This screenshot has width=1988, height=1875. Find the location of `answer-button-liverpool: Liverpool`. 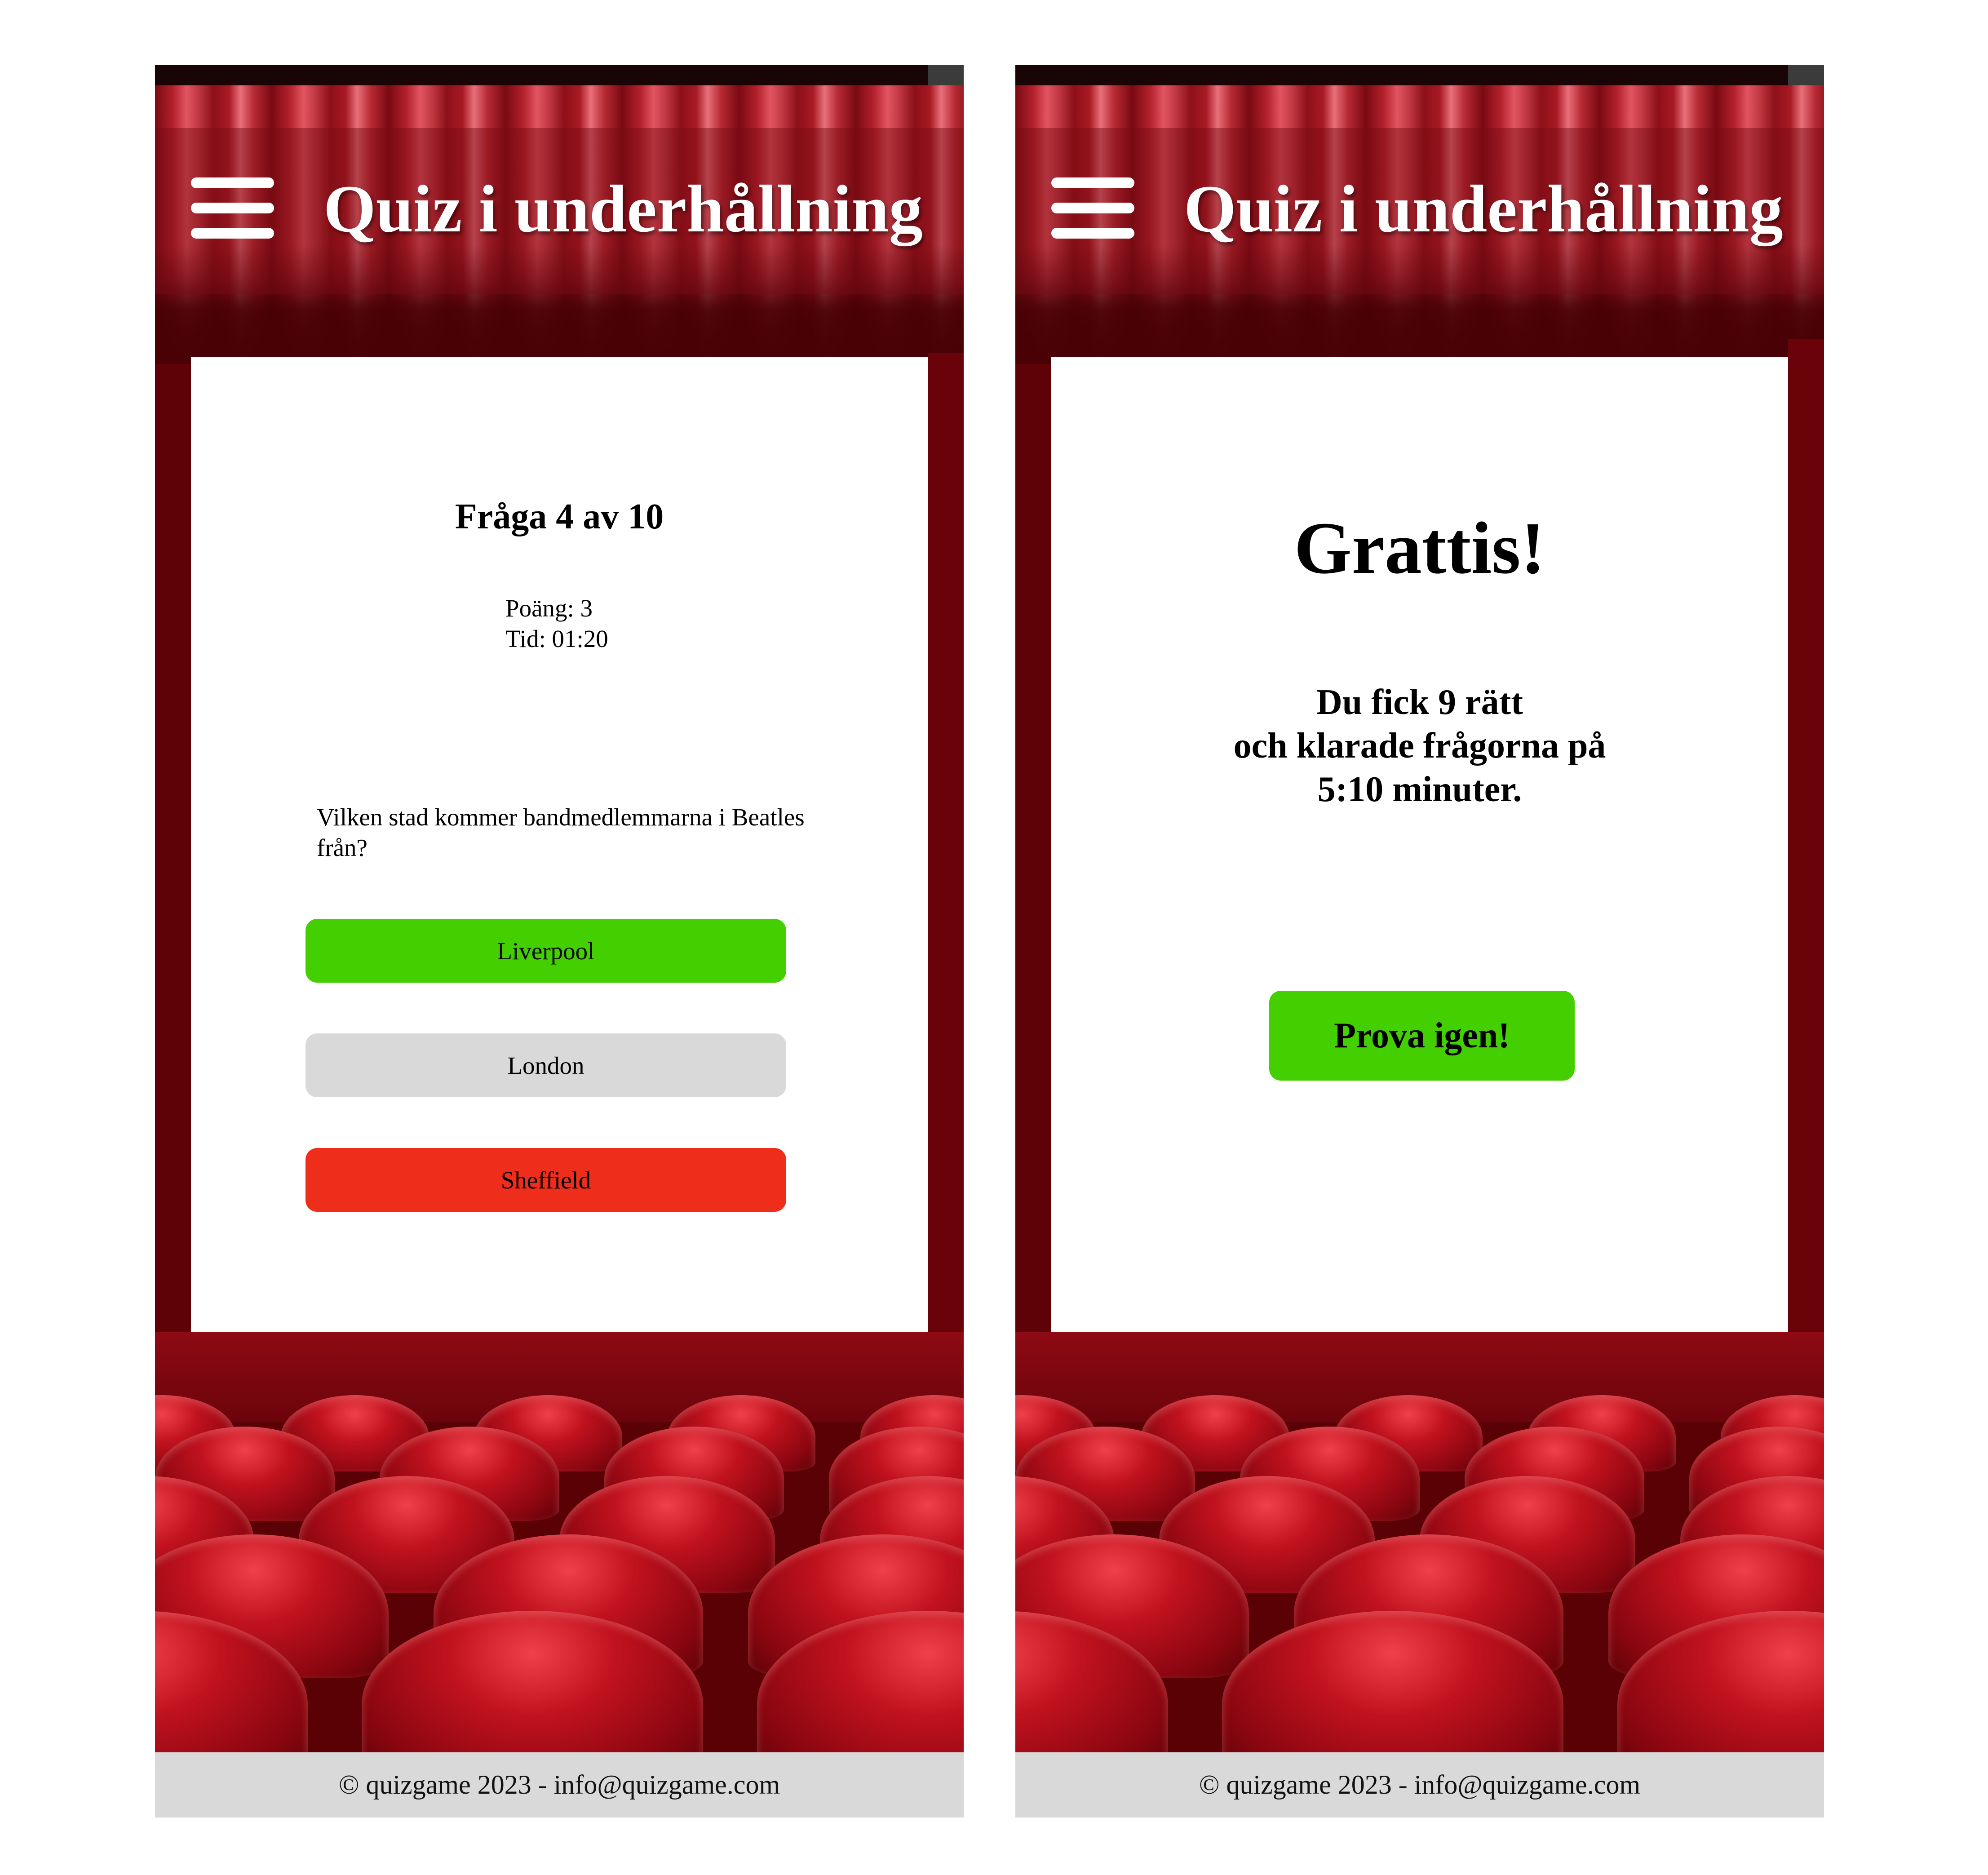

answer-button-liverpool: Liverpool is located at coordinates (546, 951).